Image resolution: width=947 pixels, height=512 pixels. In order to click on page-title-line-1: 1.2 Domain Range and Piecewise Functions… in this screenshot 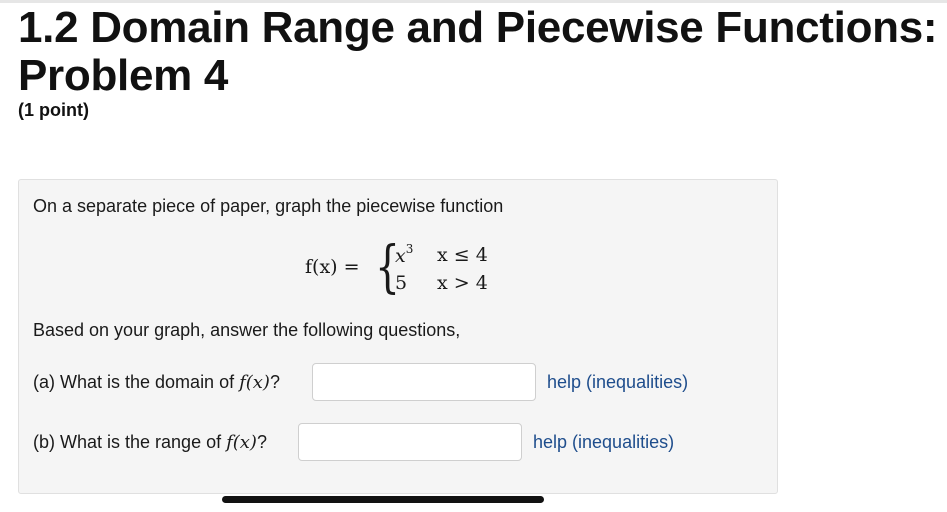, I will do `click(478, 27)`.